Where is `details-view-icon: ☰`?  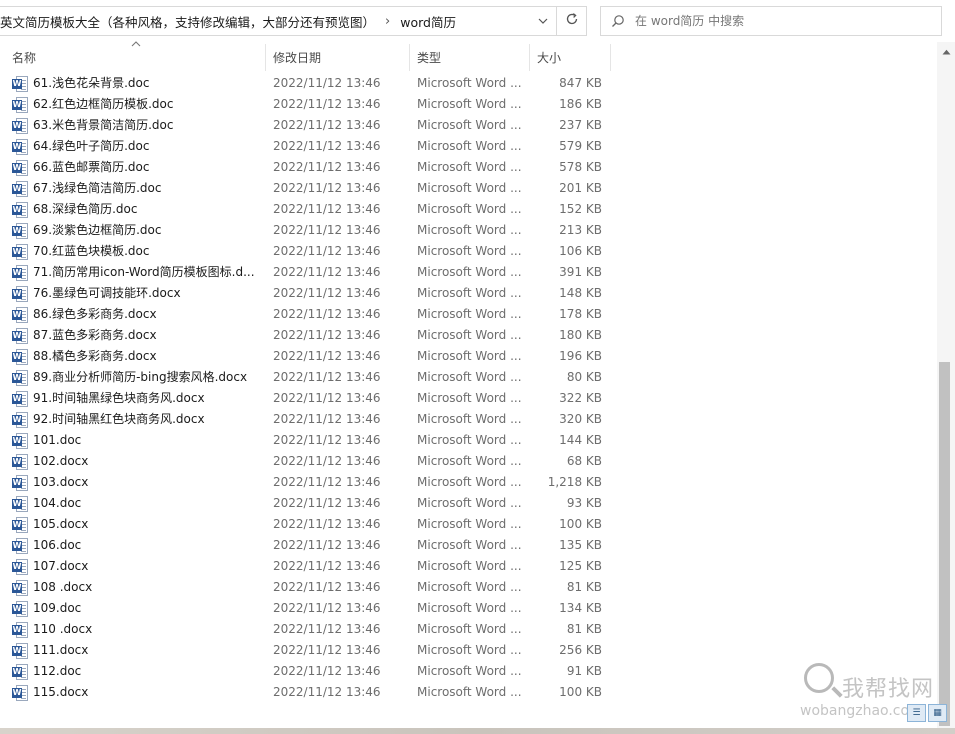
details-view-icon: ☰ is located at coordinates (916, 713).